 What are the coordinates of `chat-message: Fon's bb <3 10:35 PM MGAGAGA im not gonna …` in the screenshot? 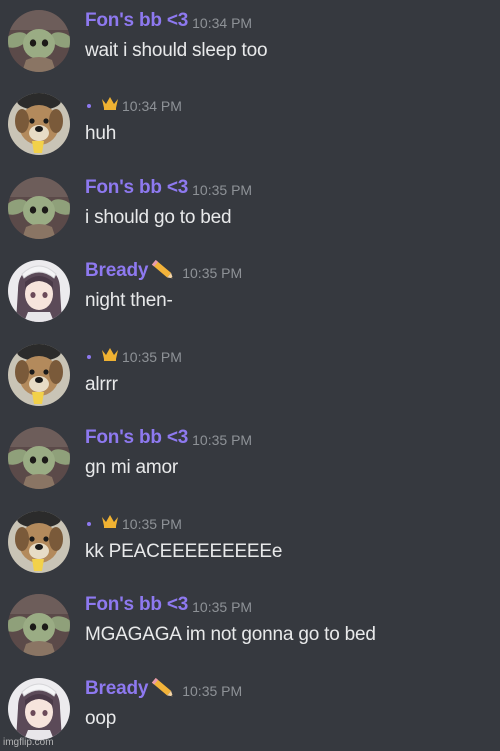 It's located at (250, 625).